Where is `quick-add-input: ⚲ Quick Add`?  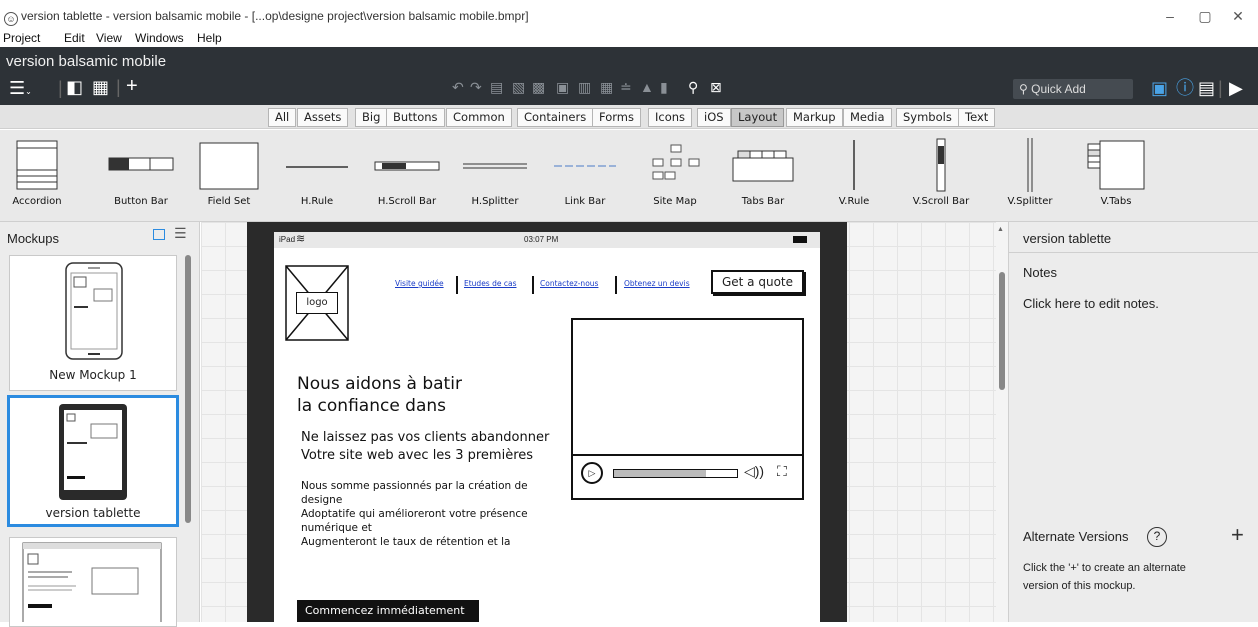
quick-add-input: ⚲ Quick Add is located at coordinates (1073, 89).